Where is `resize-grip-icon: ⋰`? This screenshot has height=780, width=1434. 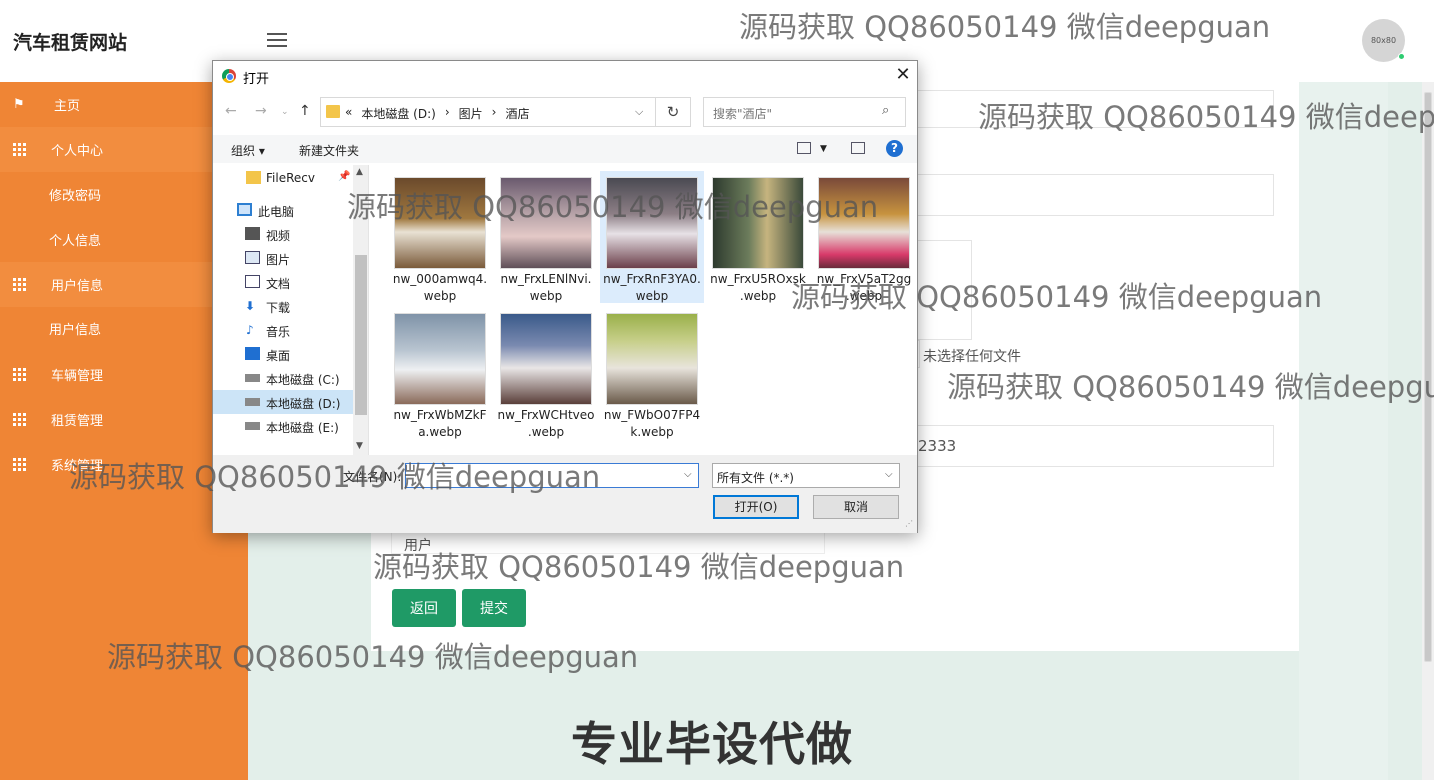
resize-grip-icon: ⋰ is located at coordinates (909, 523).